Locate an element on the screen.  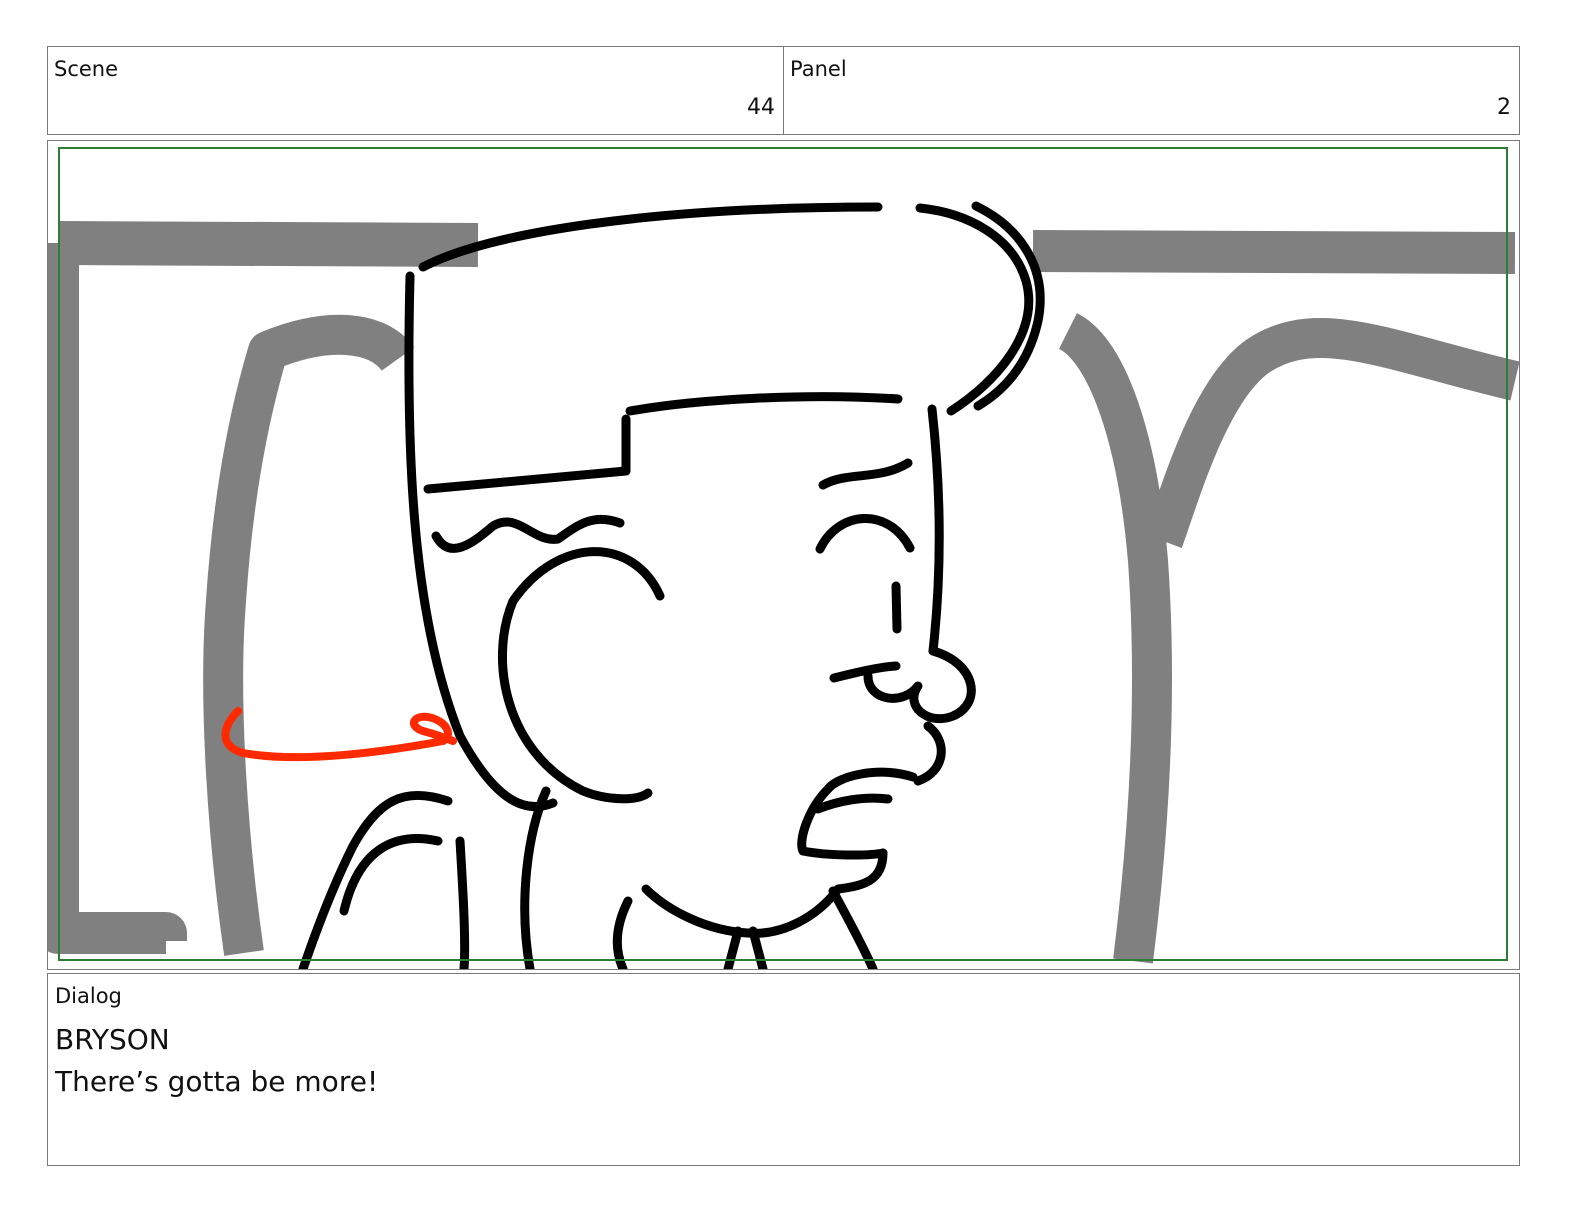
shoulder is located at coordinates (375, 879).